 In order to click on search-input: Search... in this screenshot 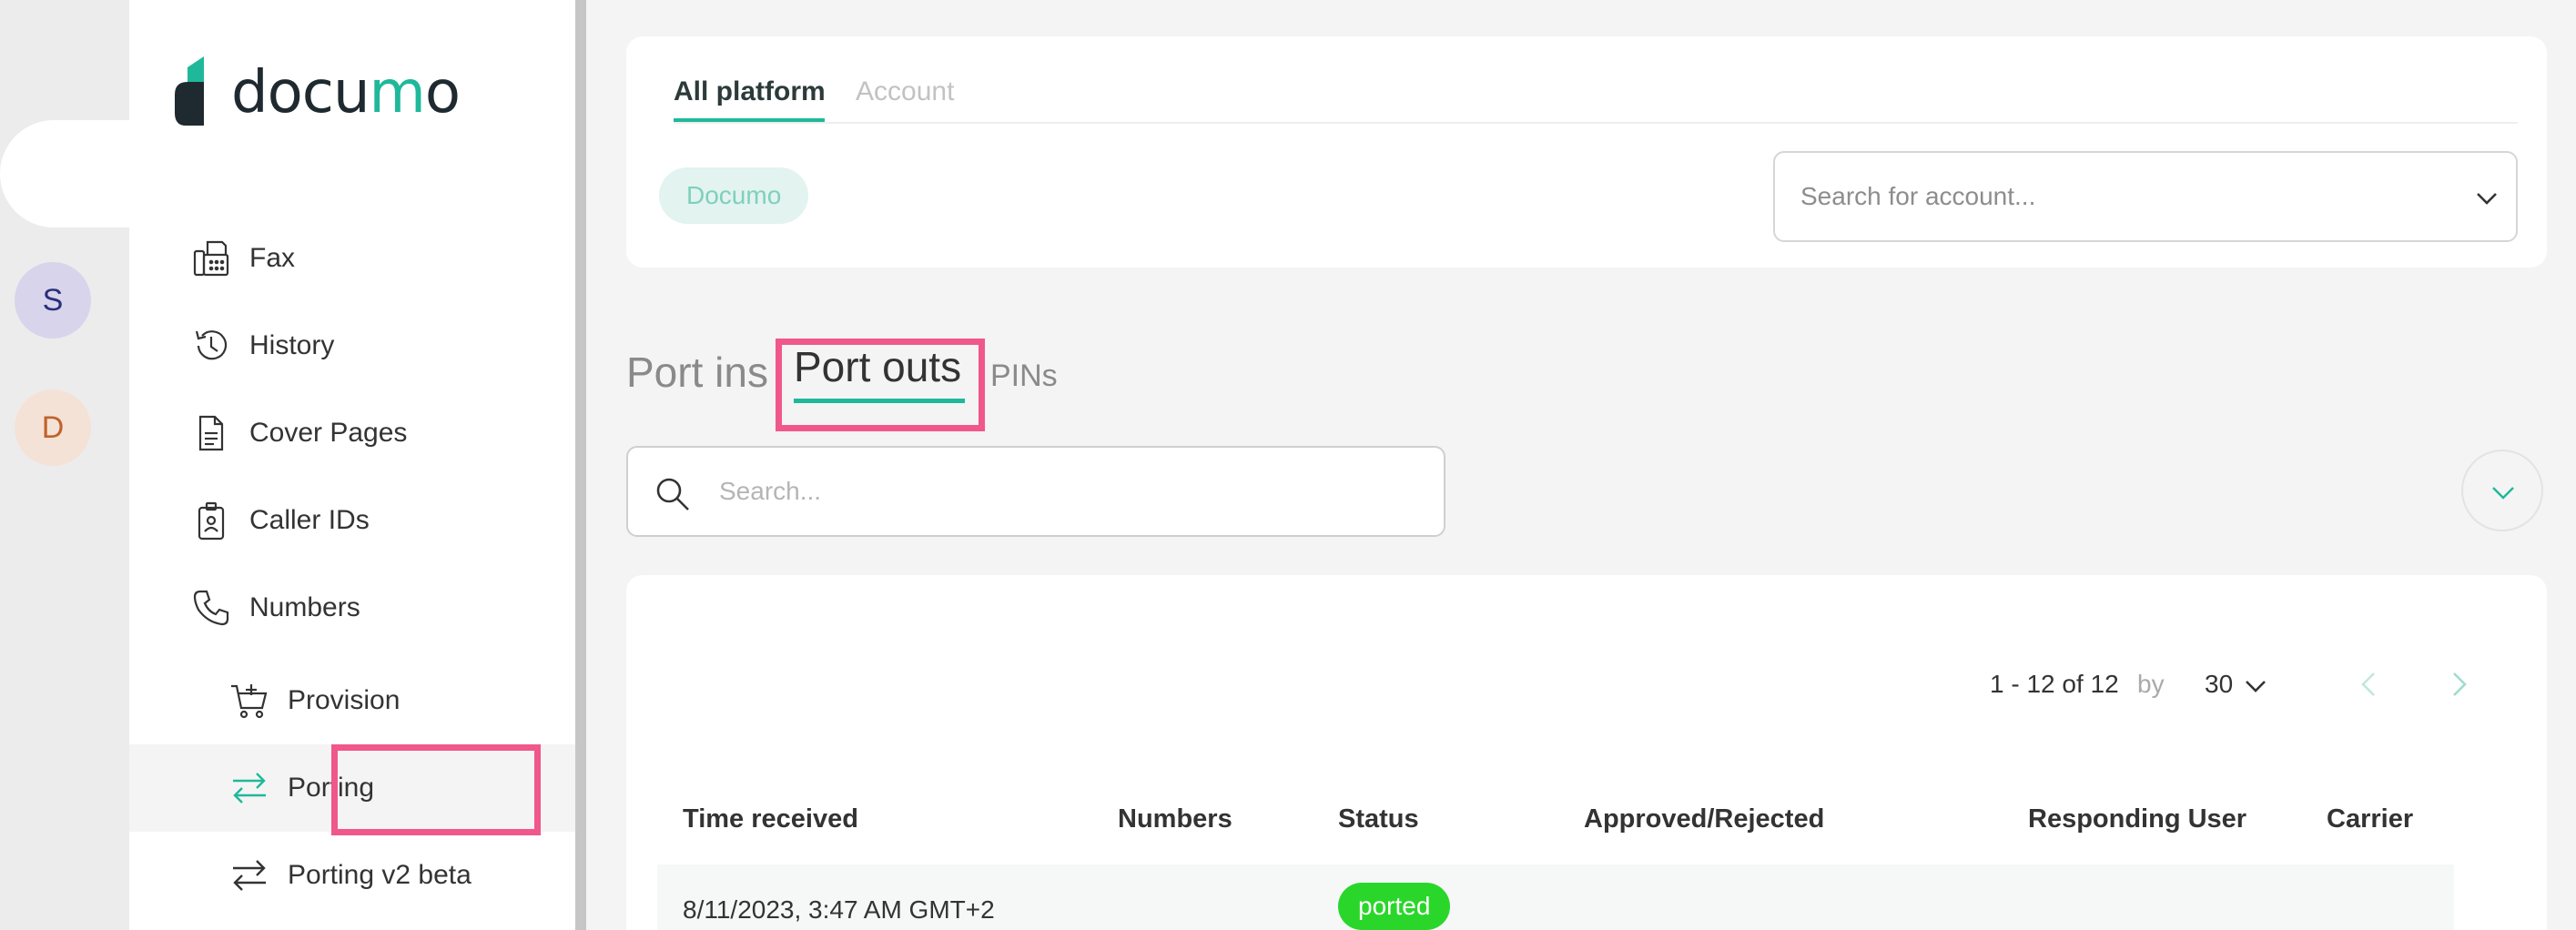, I will do `click(1035, 491)`.